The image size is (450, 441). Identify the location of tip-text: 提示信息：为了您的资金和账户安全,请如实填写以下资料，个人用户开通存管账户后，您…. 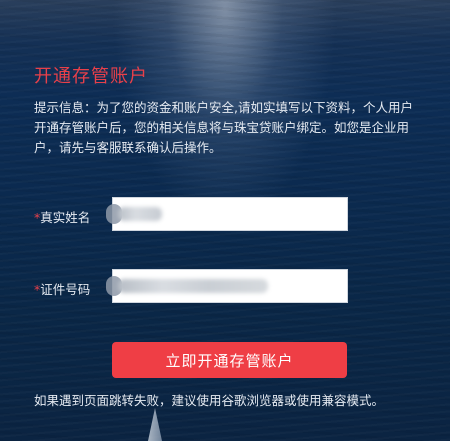
(223, 127).